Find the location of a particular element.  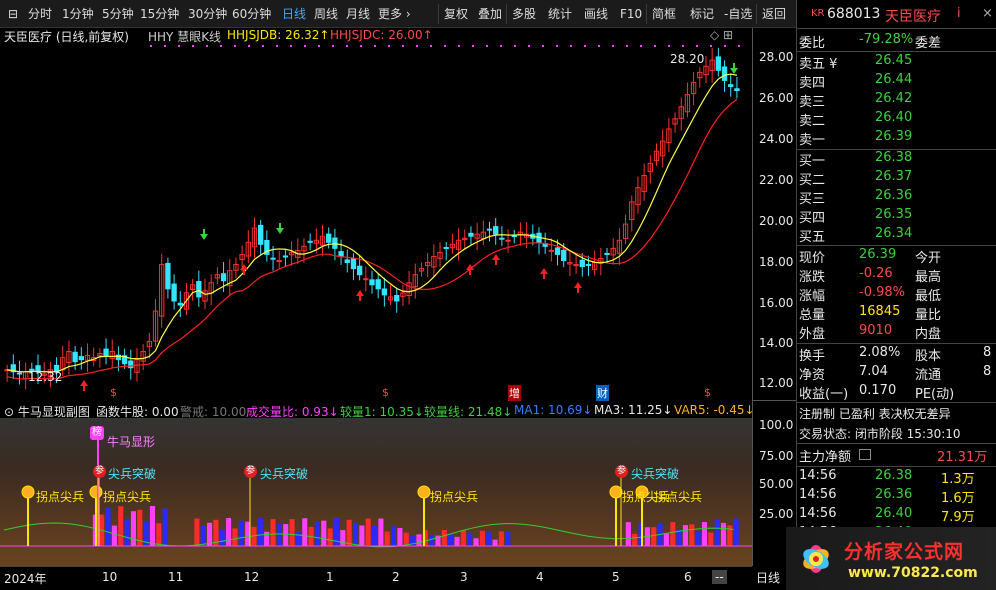

close-icon: × is located at coordinates (987, 13).